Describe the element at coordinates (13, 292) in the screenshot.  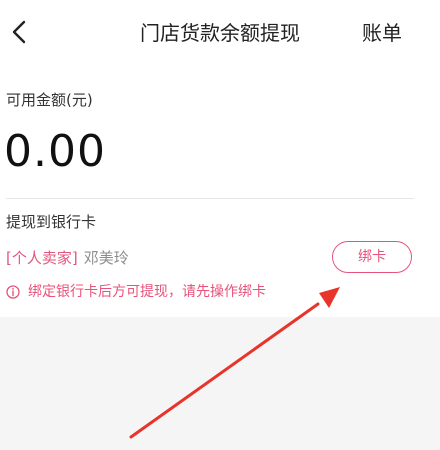
I see `info-icon` at that location.